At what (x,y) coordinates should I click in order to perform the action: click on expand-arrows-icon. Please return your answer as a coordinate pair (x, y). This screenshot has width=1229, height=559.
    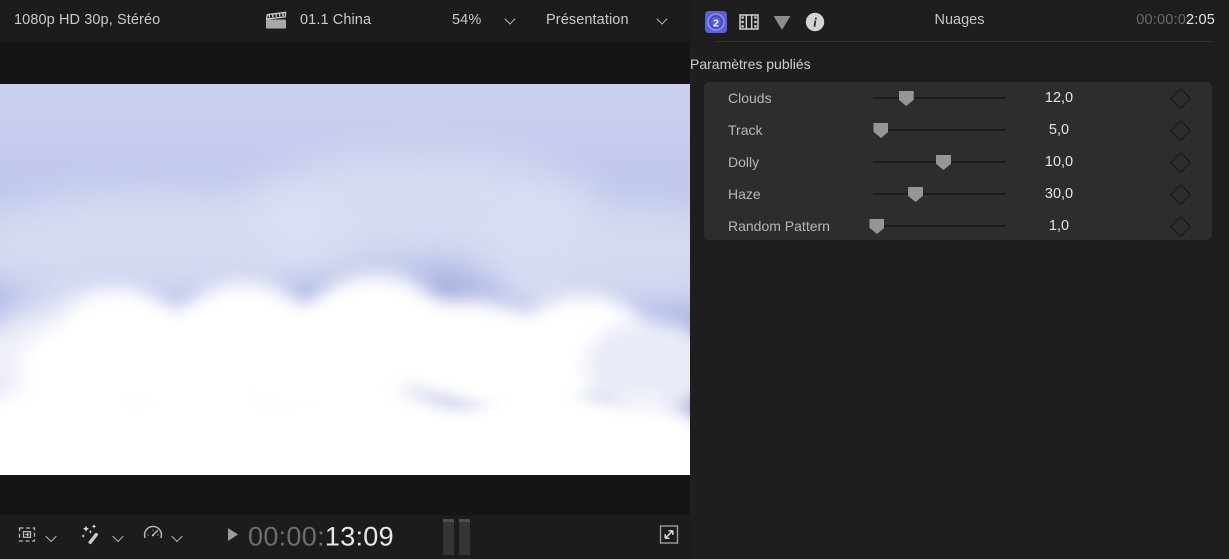
    Looking at the image, I should click on (669, 537).